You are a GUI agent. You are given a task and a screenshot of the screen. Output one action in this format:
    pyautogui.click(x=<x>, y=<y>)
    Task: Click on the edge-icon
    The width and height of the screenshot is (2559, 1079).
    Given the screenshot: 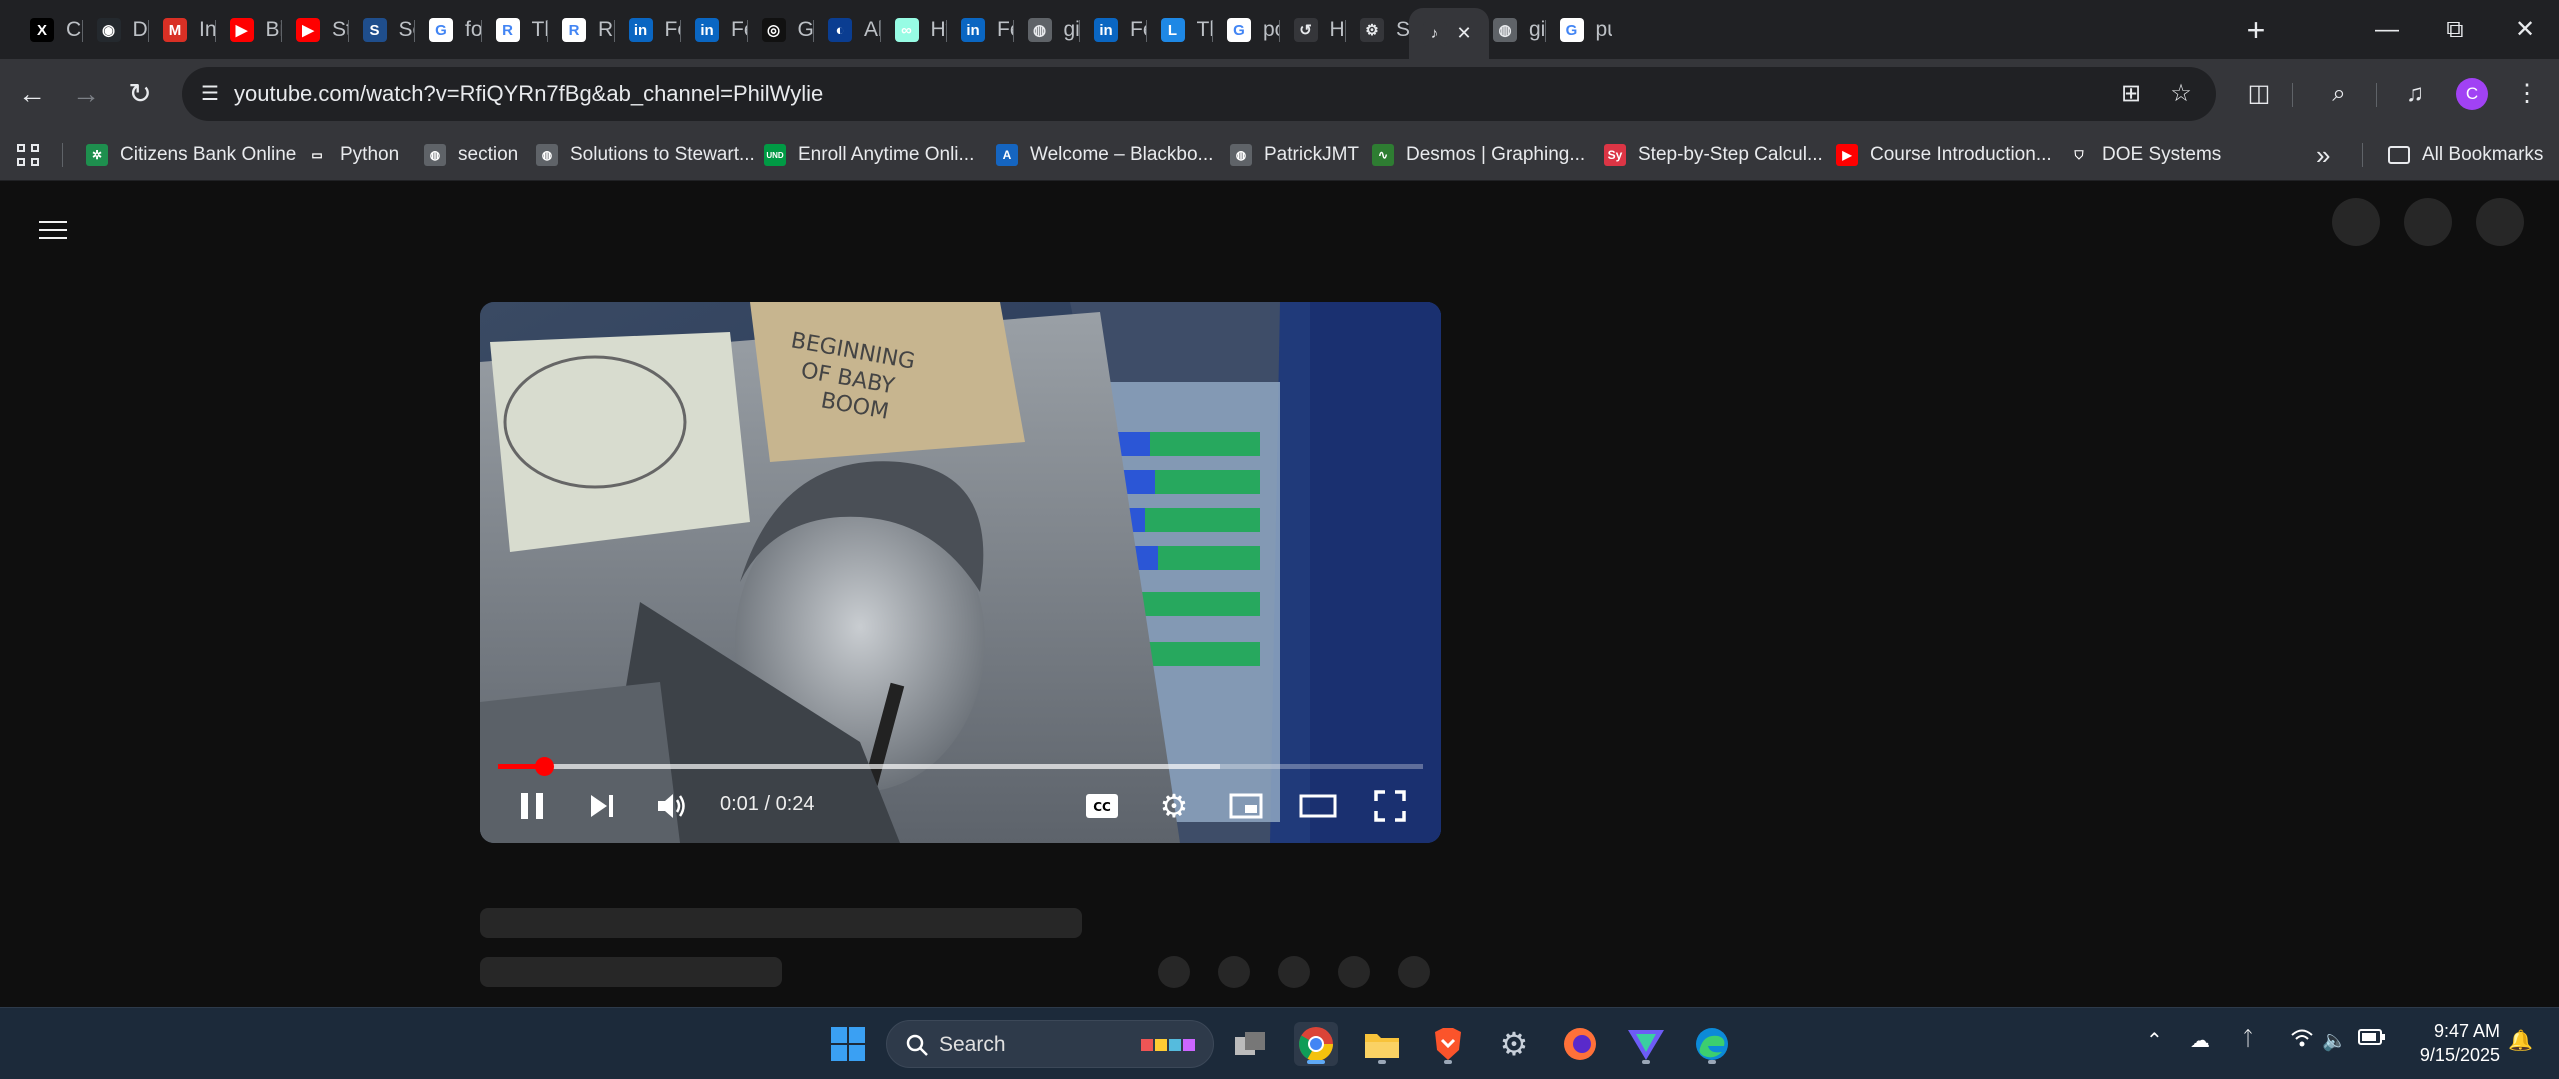 What is the action you would take?
    pyautogui.click(x=1712, y=1044)
    